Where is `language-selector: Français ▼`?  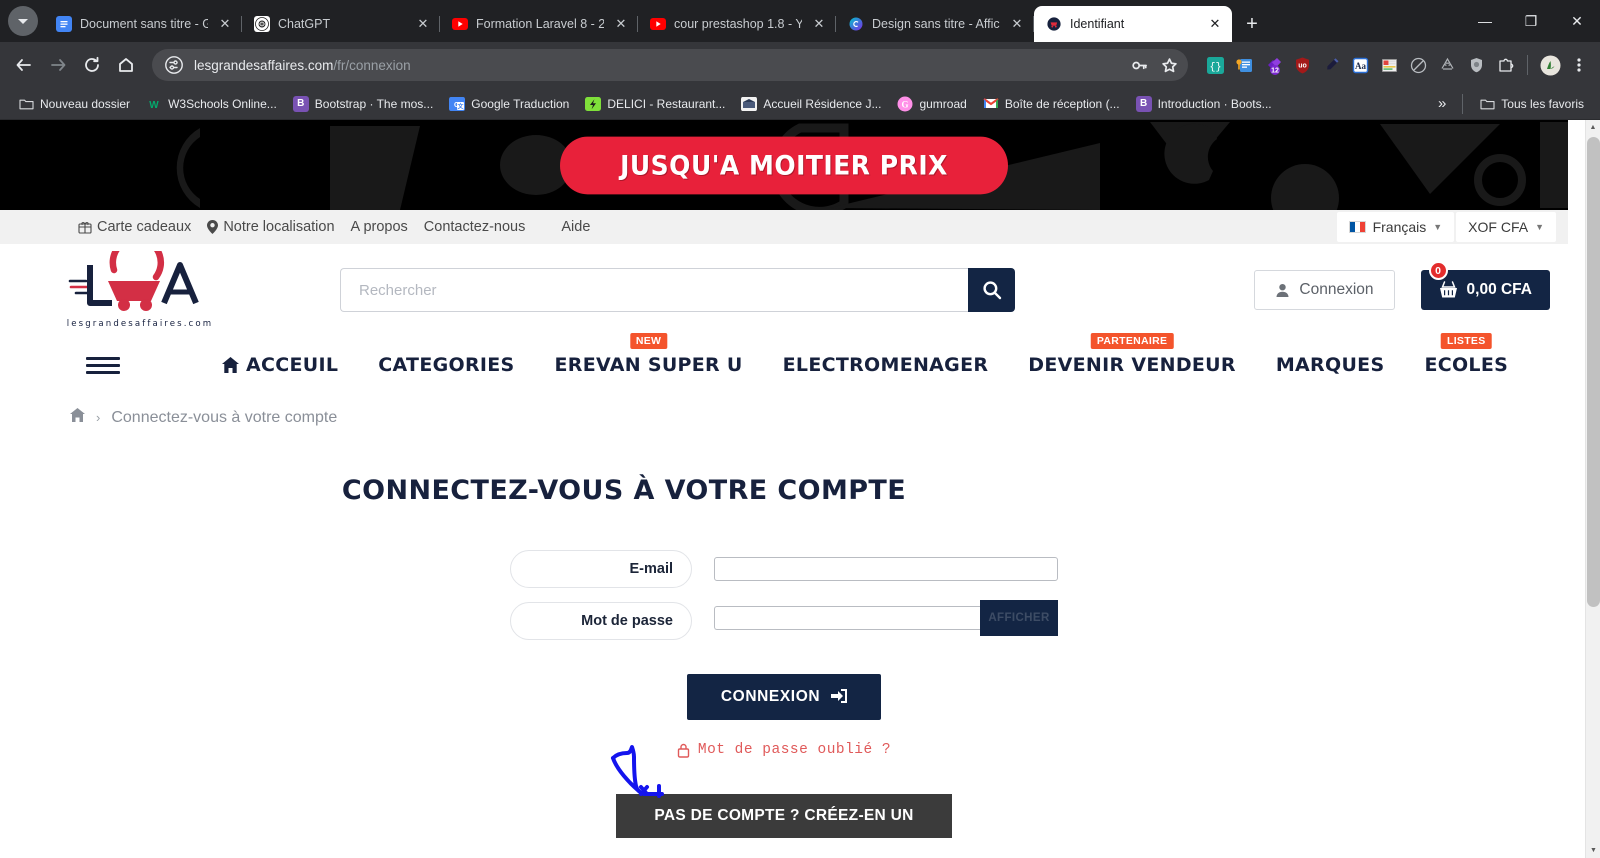 language-selector: Français ▼ is located at coordinates (1395, 227).